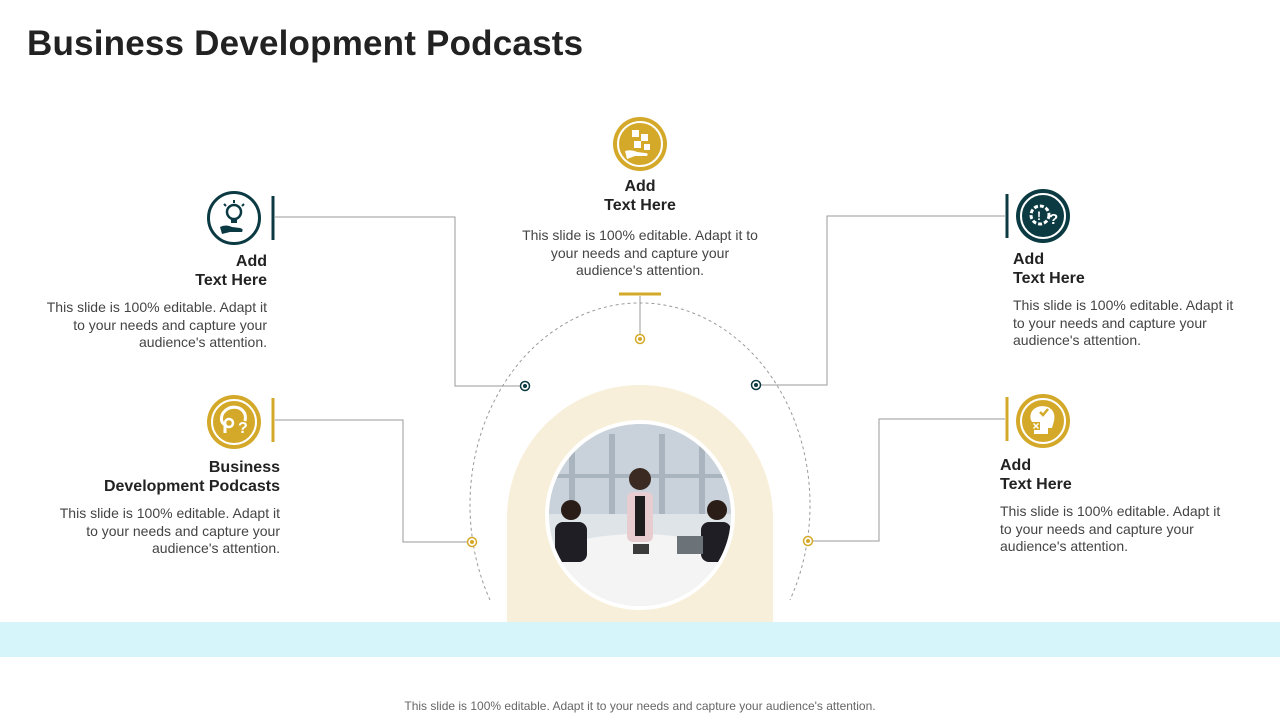 The image size is (1280, 720). Describe the element at coordinates (1043, 216) in the screenshot. I see `gear-question-icon: ! ?` at that location.